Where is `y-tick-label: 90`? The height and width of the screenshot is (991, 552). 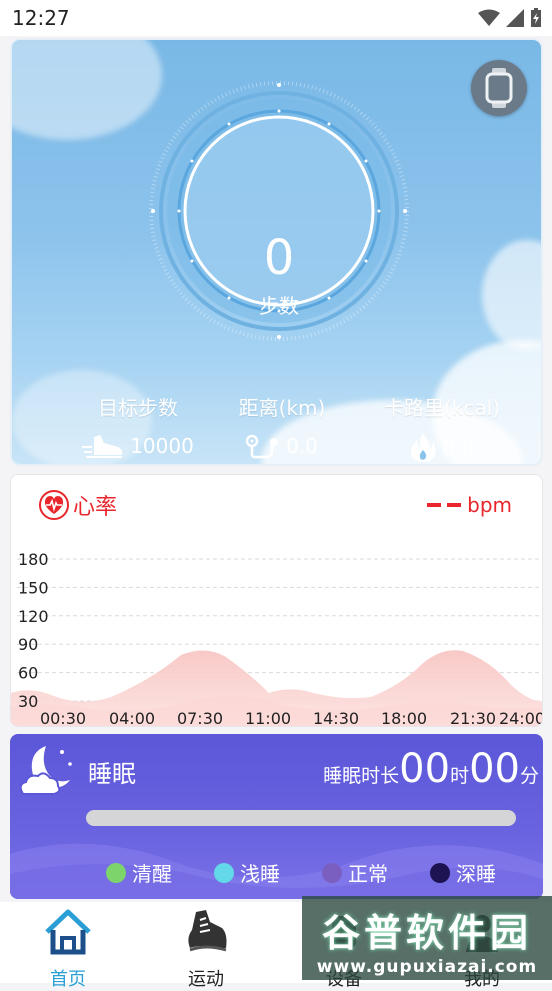
y-tick-label: 90 is located at coordinates (28, 644).